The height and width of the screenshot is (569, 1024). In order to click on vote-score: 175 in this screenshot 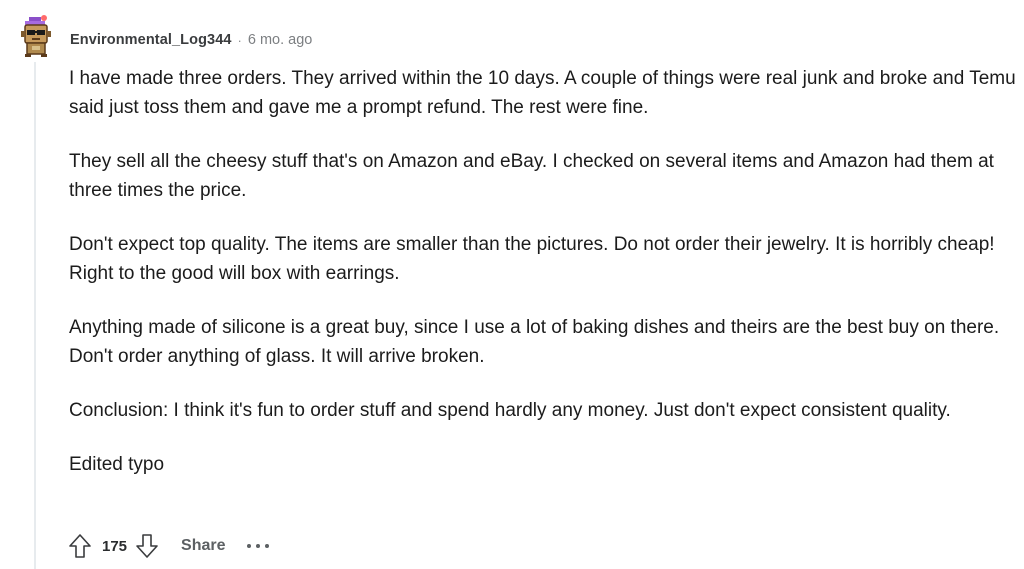, I will do `click(115, 546)`.